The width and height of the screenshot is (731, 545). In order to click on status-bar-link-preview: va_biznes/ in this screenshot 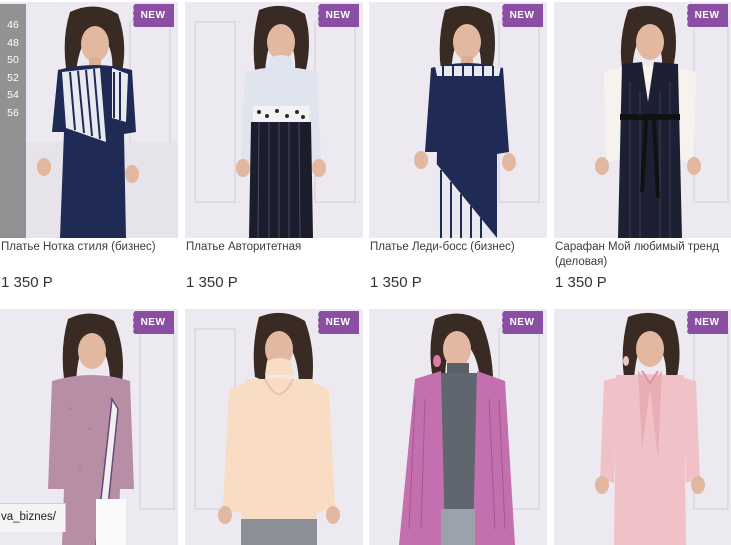, I will do `click(33, 517)`.